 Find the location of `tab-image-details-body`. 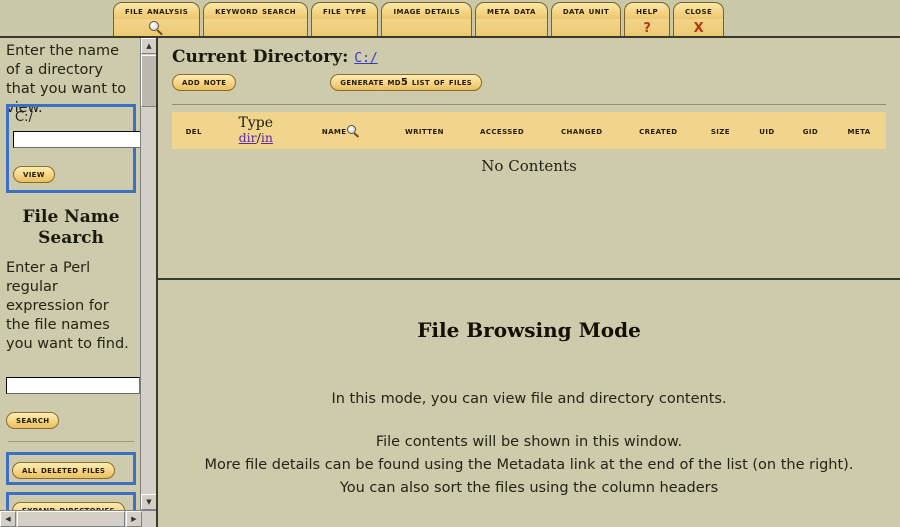

tab-image-details-body is located at coordinates (427, 27).